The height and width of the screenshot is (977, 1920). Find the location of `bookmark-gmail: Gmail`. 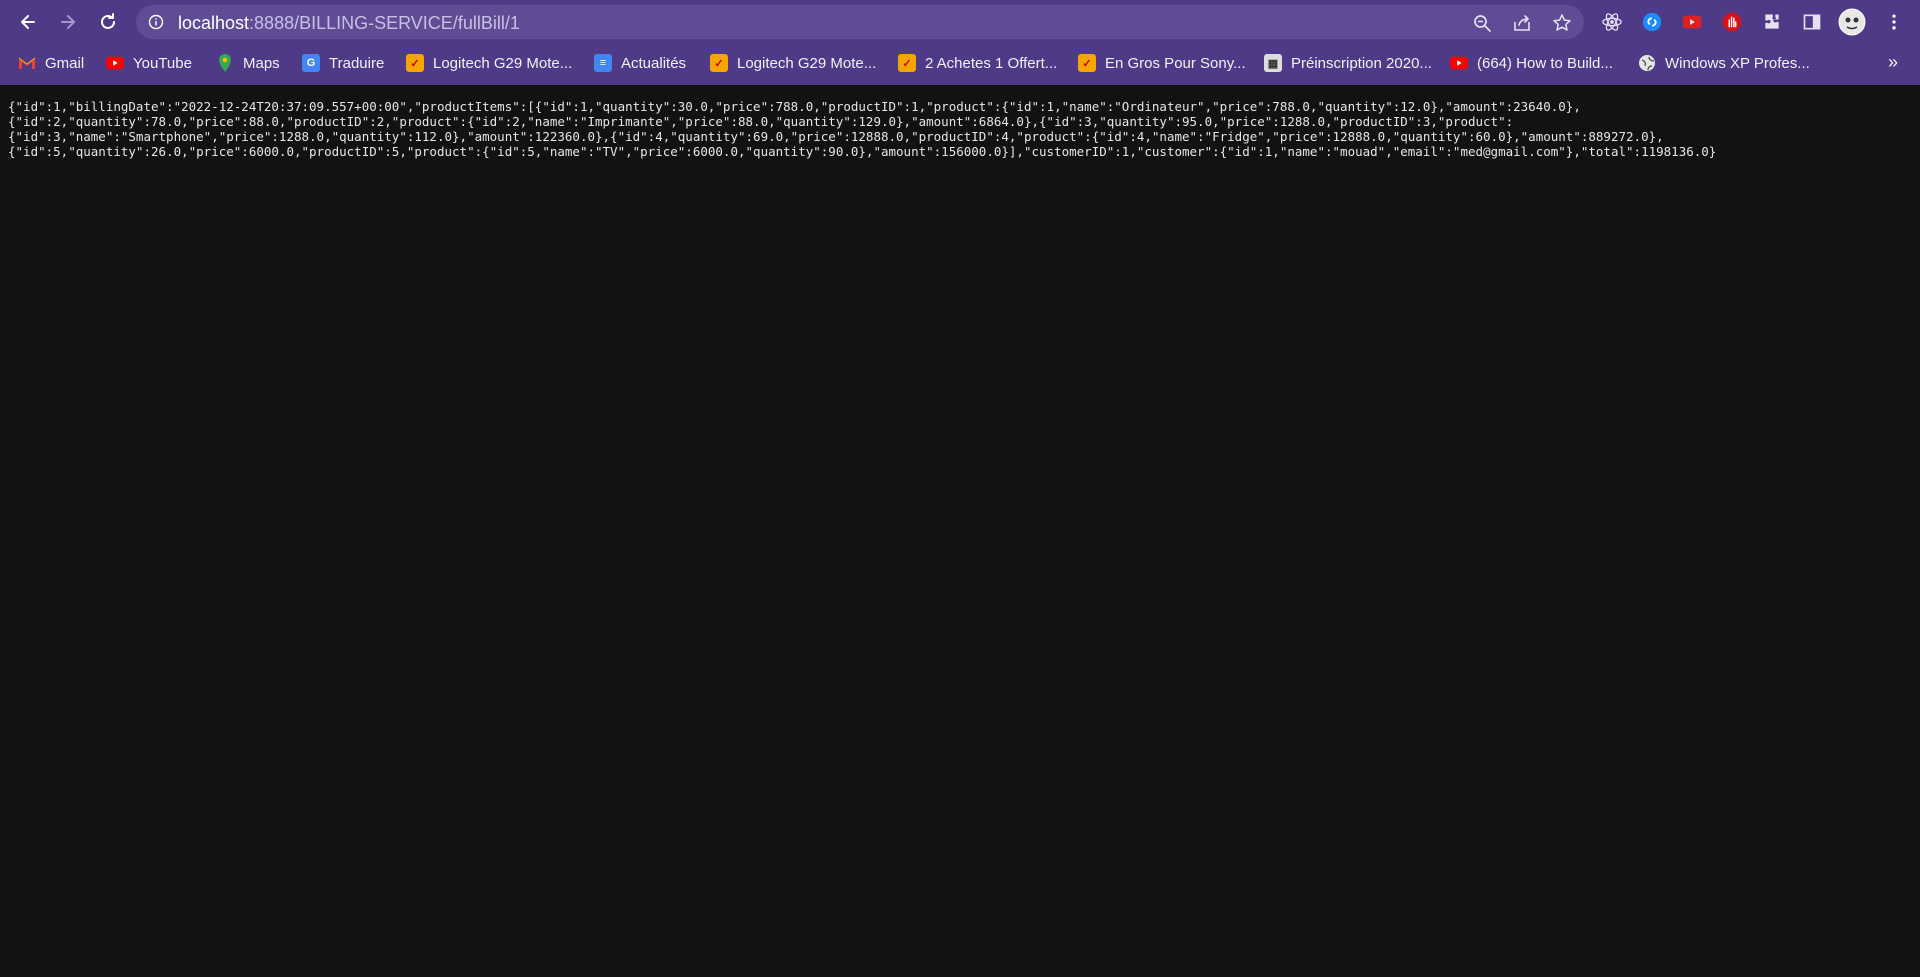

bookmark-gmail: Gmail is located at coordinates (51, 63).